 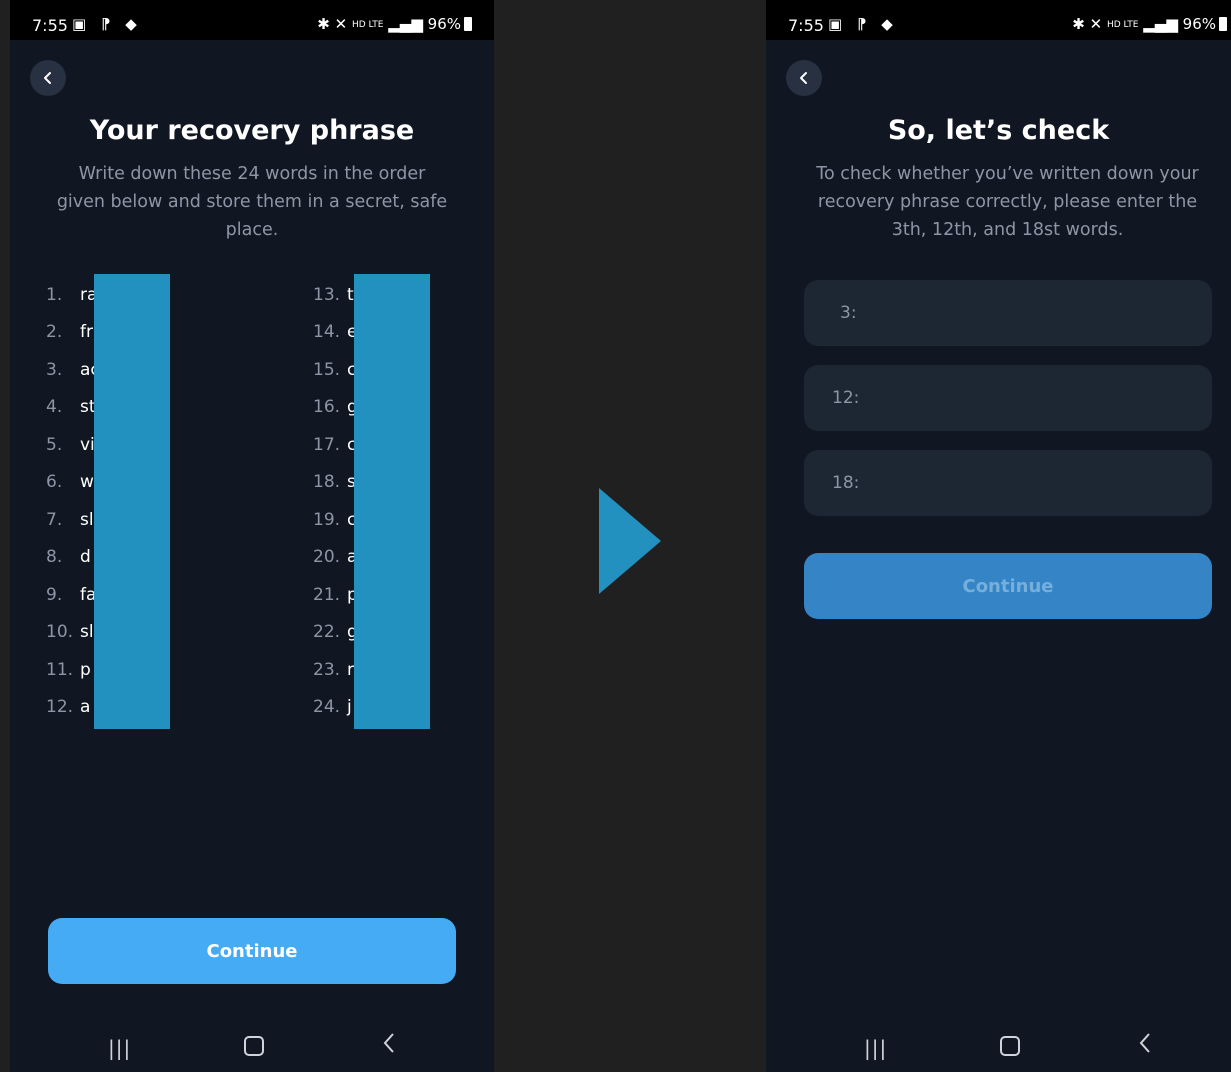 What do you see at coordinates (54, 557) in the screenshot?
I see `word-number: 8.` at bounding box center [54, 557].